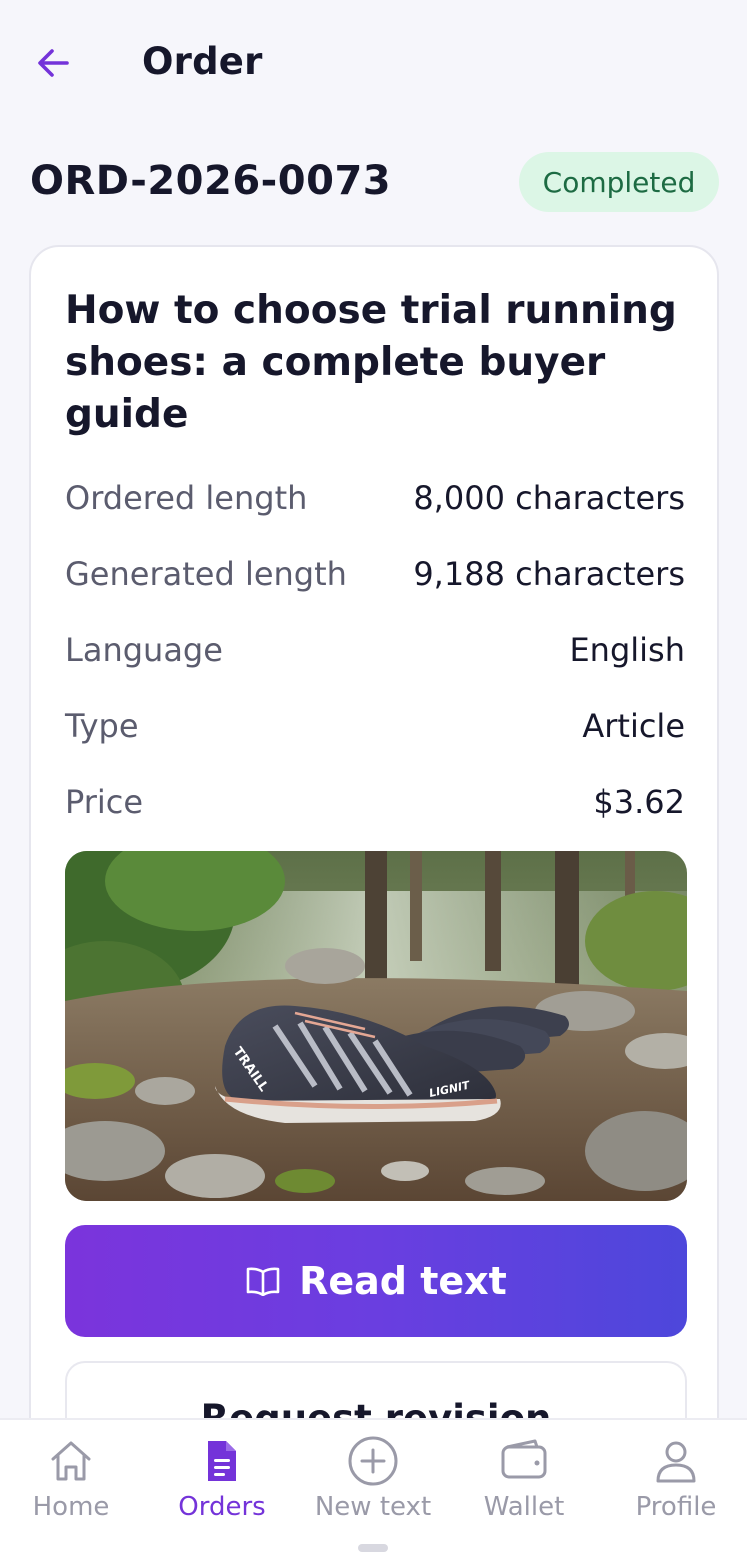  Describe the element at coordinates (619, 182) in the screenshot. I see `status-badge: Completed` at that location.